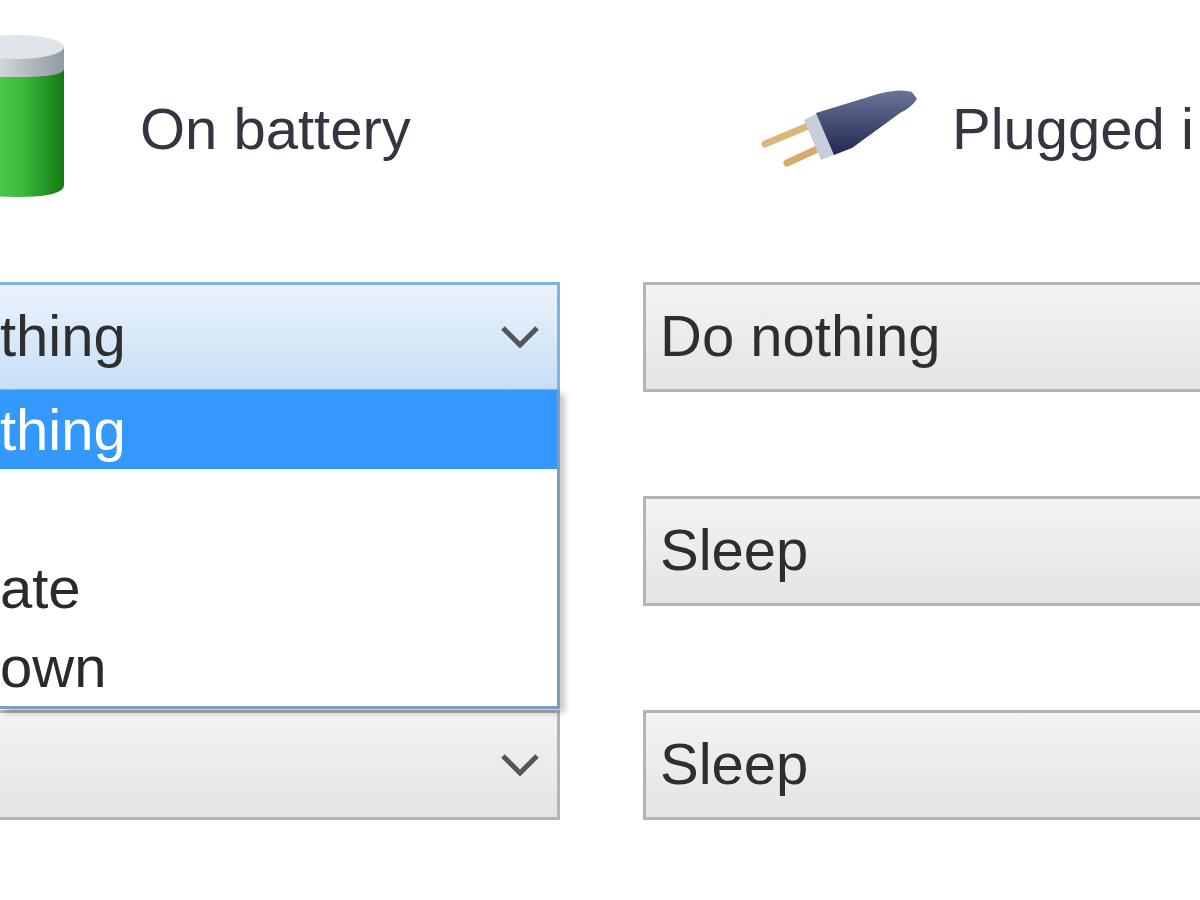 The width and height of the screenshot is (1200, 900). I want to click on dropdown-option: own, so click(278, 666).